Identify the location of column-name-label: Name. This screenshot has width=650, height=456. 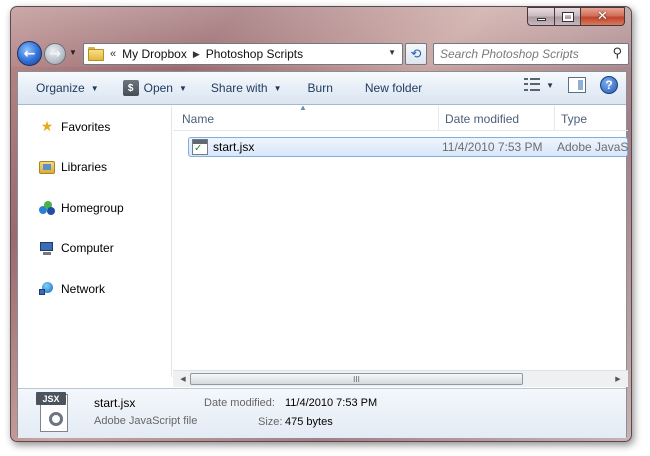
(198, 118).